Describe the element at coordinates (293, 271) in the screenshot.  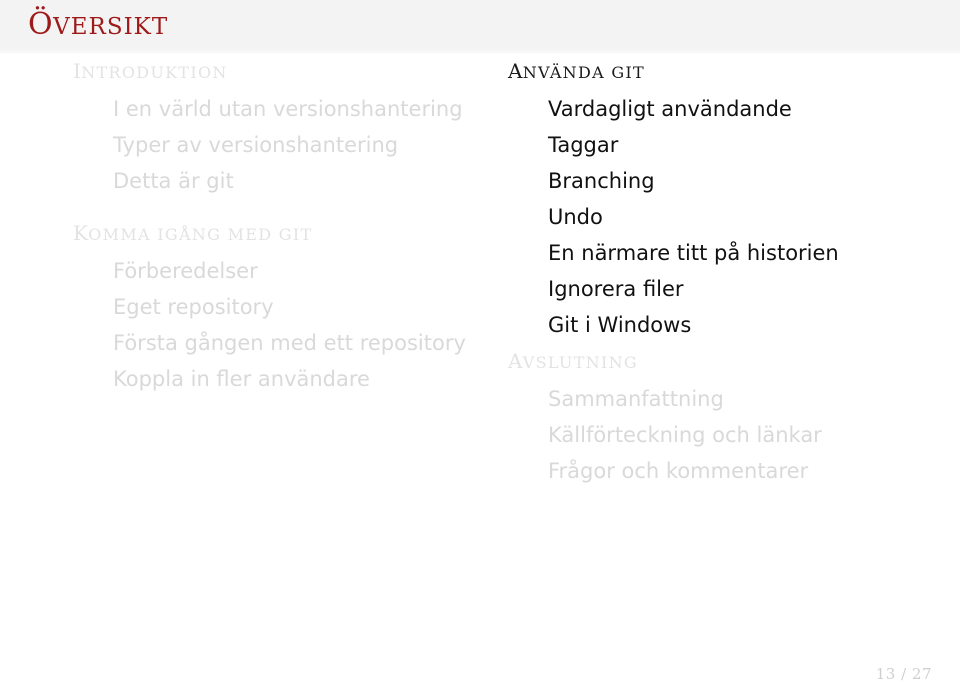
I see `list-item: Förberedelser` at that location.